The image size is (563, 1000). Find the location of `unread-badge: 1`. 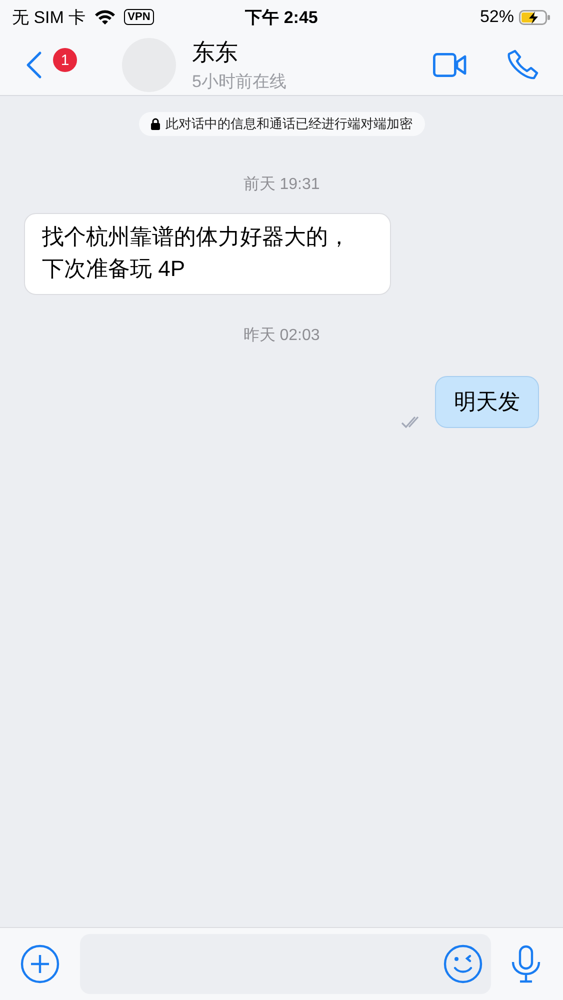

unread-badge: 1 is located at coordinates (65, 60).